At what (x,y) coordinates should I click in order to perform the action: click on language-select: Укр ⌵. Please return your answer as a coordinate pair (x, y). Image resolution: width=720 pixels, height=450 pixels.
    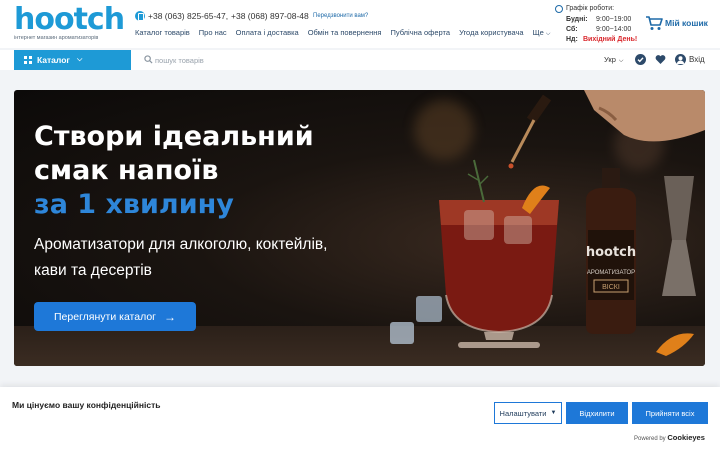
    Looking at the image, I should click on (613, 60).